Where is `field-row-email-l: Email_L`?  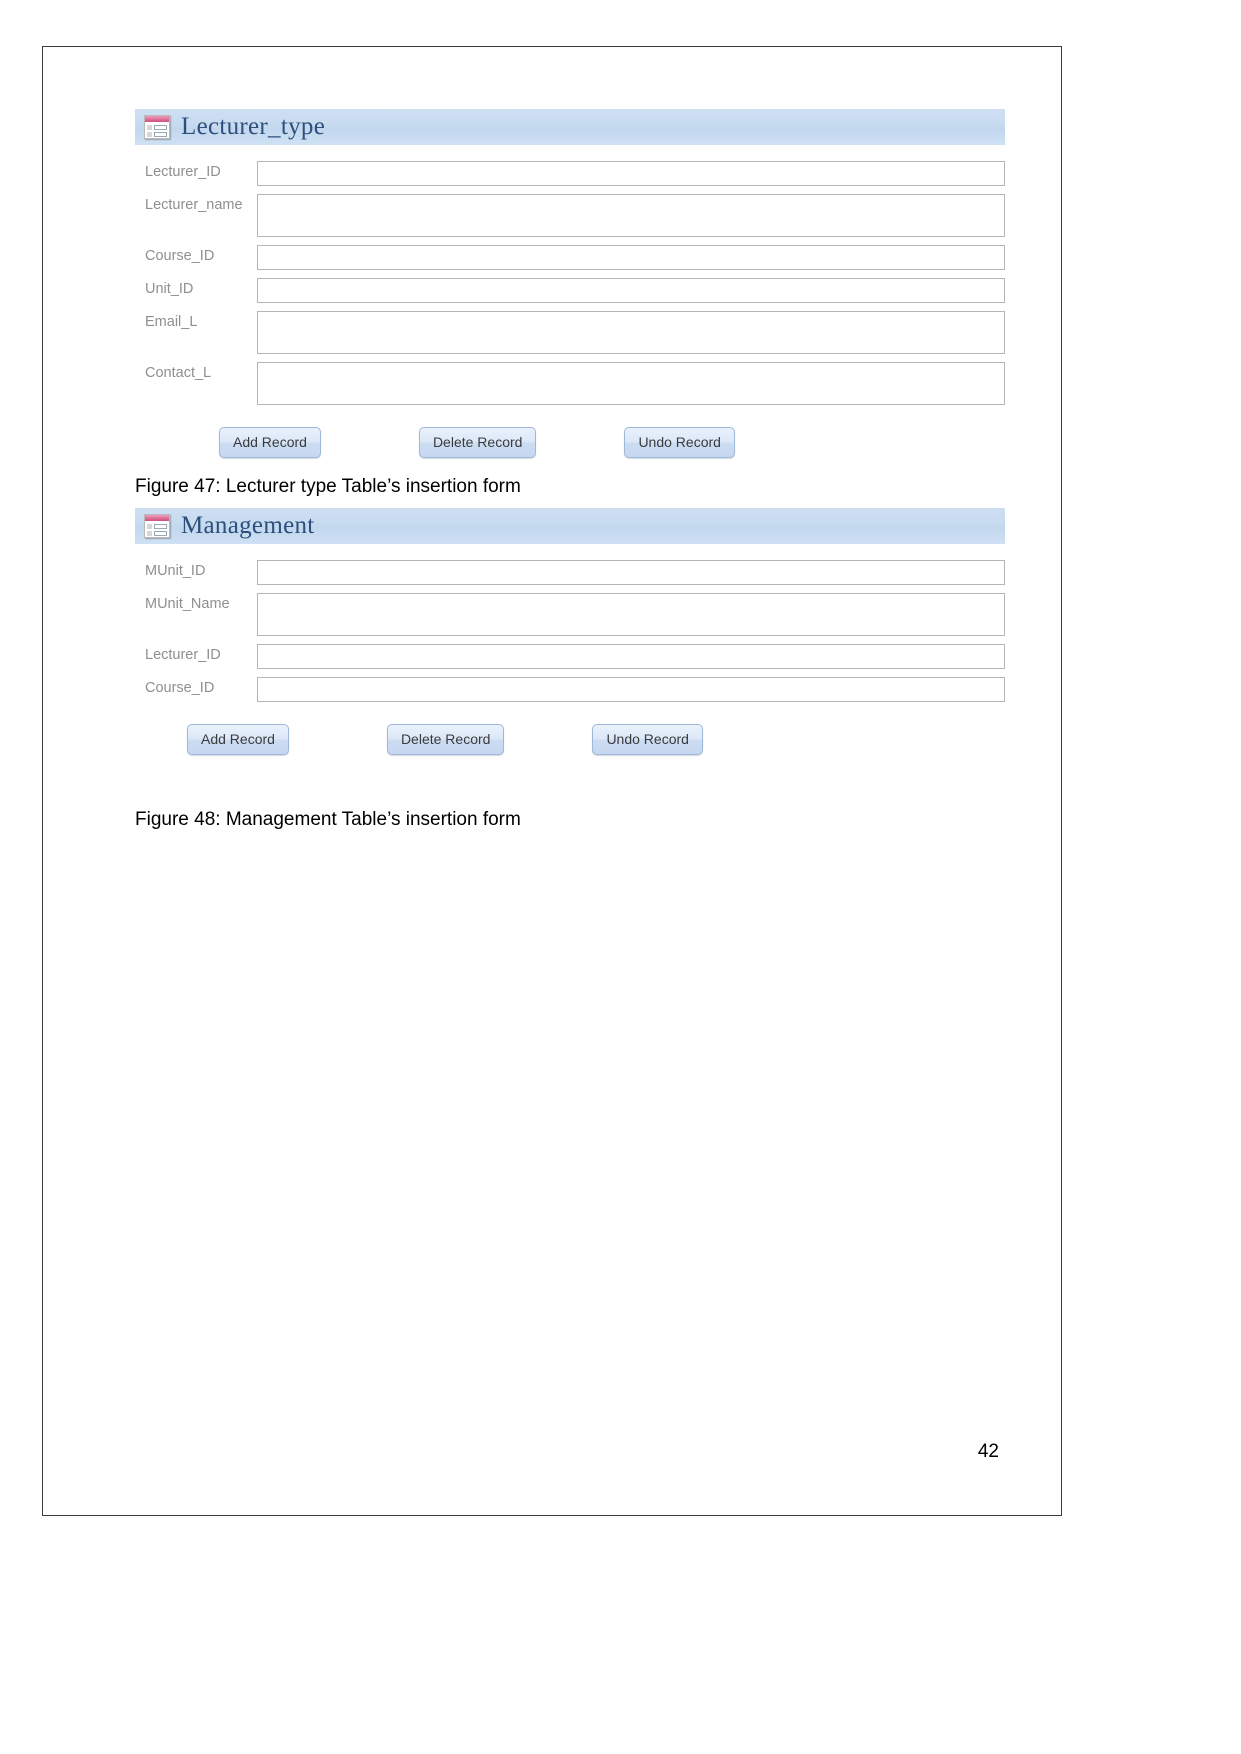
field-row-email-l: Email_L is located at coordinates (570, 332).